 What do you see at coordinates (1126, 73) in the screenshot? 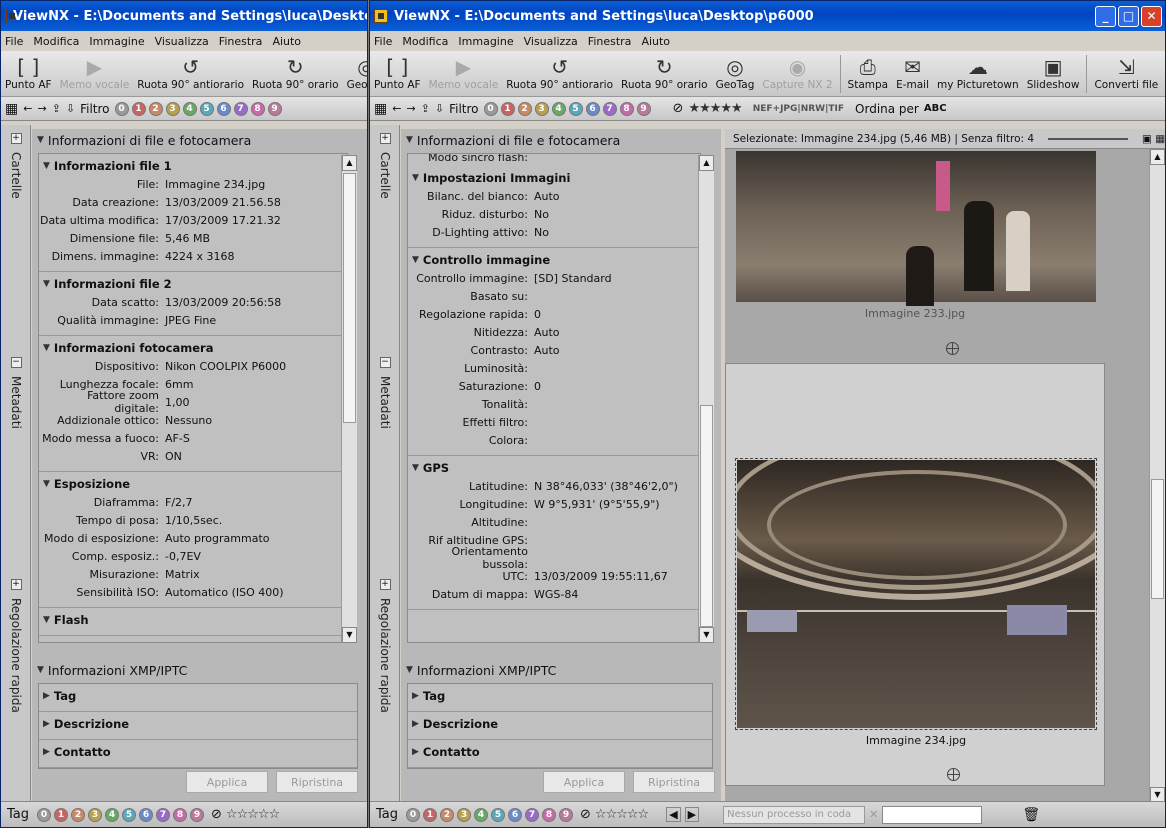
I see `converti-button: ⇲ Converti file` at bounding box center [1126, 73].